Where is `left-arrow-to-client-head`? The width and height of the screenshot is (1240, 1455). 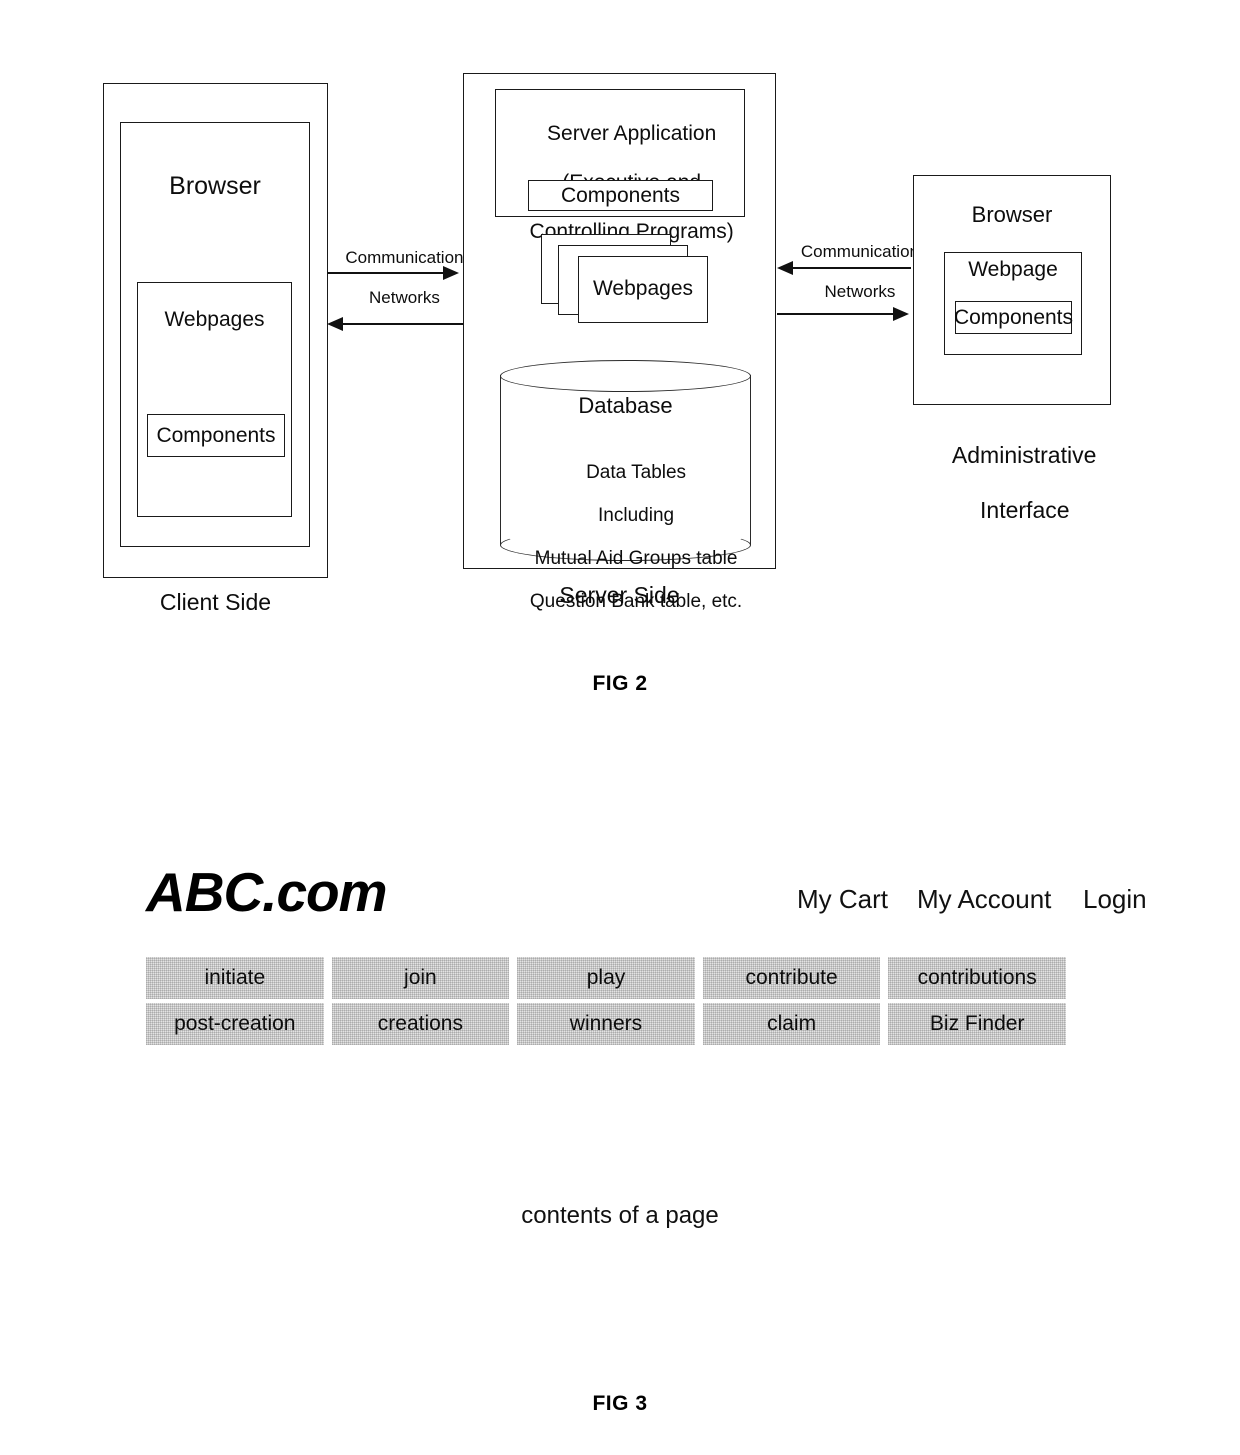 left-arrow-to-client-head is located at coordinates (335, 324).